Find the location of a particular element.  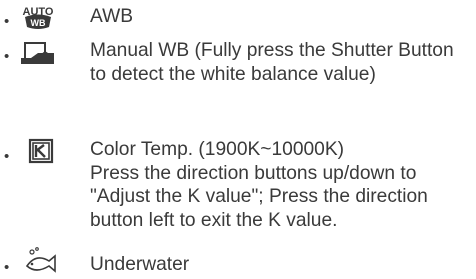

item-text: Underwater is located at coordinates (140, 264).